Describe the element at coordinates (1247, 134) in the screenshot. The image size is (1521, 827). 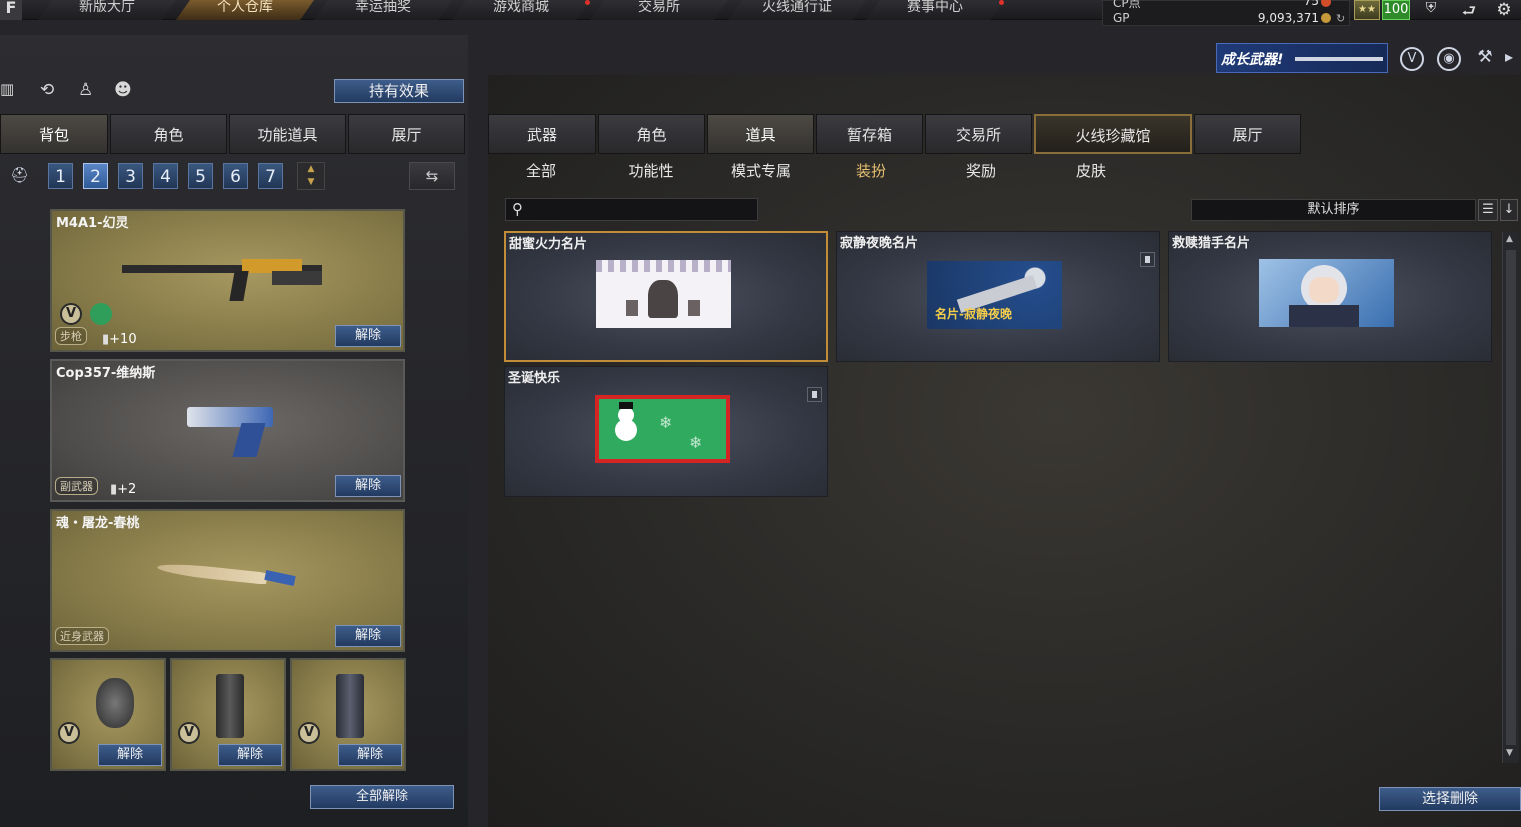
I see `tab-gallery: 展厅` at that location.